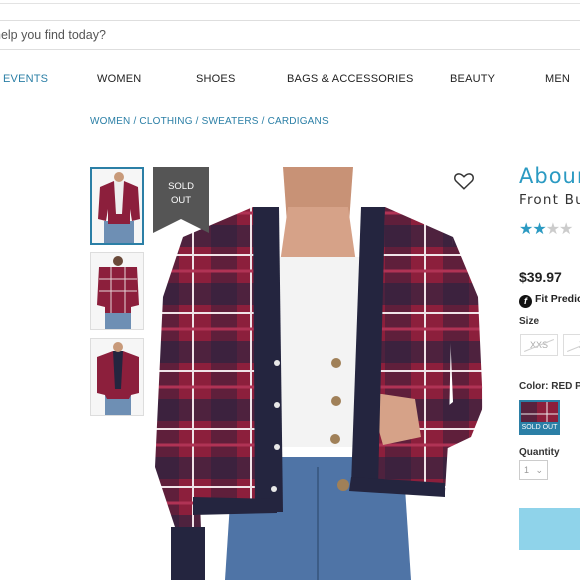  Describe the element at coordinates (119, 79) in the screenshot. I see `nav-item-women: WOMEN` at that location.